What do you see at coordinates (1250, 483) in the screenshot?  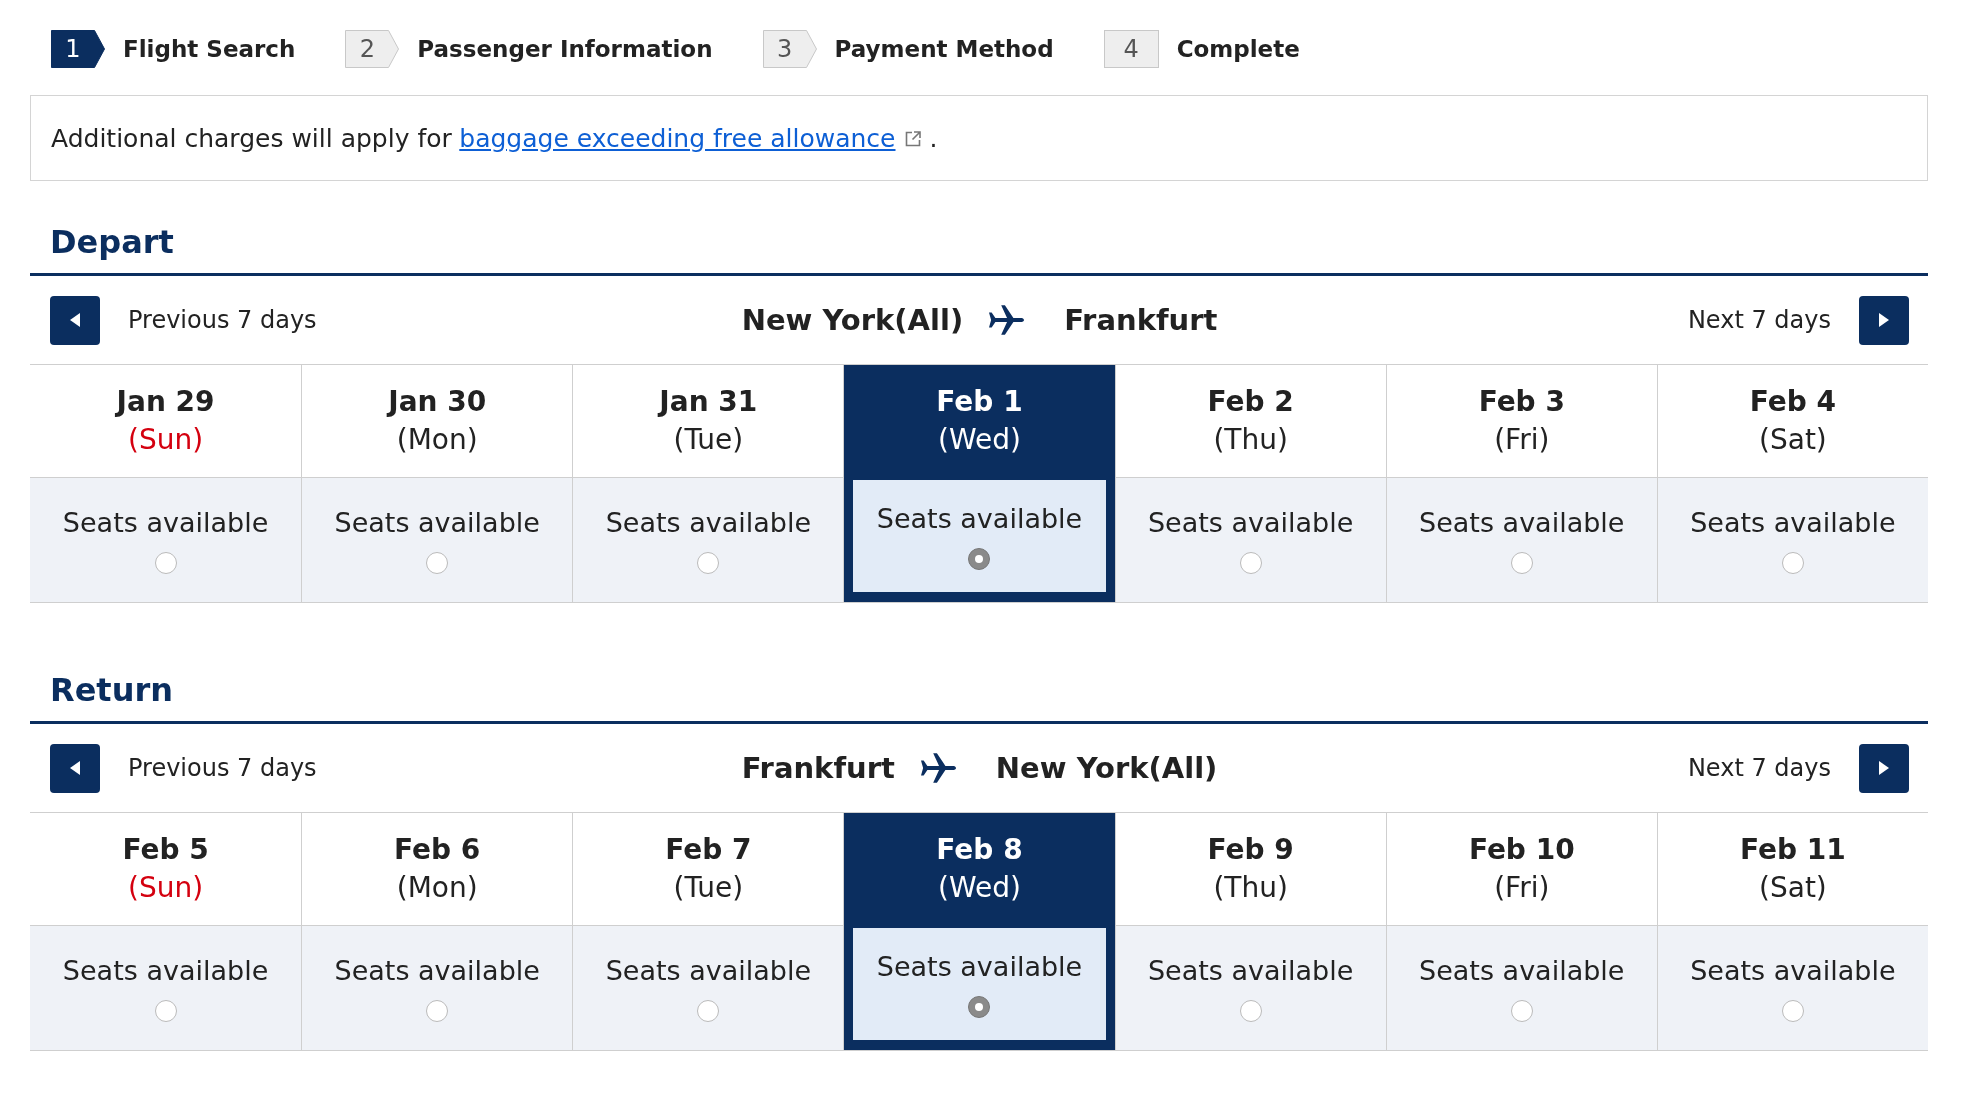 I see `date-option: Feb 2 (Thu) Seats available` at bounding box center [1250, 483].